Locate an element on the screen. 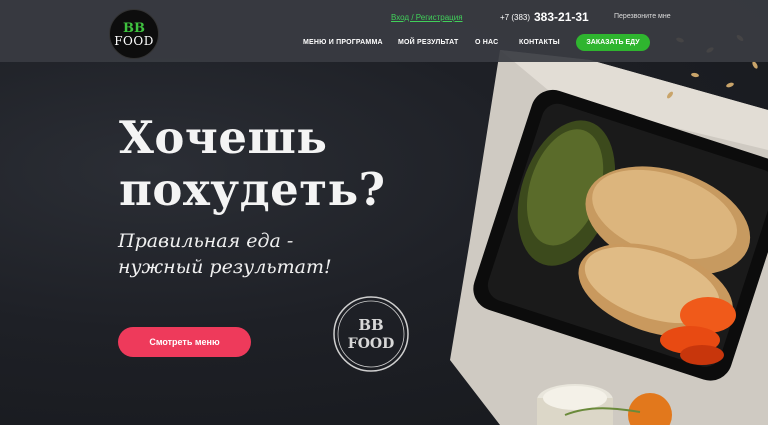 This screenshot has width=768, height=425. hero-title-line2: похудеть? is located at coordinates (252, 189).